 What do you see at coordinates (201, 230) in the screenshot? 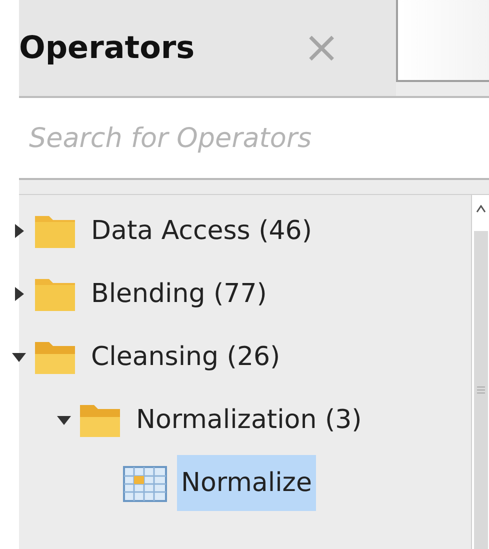
I see `tree-item: Data Access (46)` at bounding box center [201, 230].